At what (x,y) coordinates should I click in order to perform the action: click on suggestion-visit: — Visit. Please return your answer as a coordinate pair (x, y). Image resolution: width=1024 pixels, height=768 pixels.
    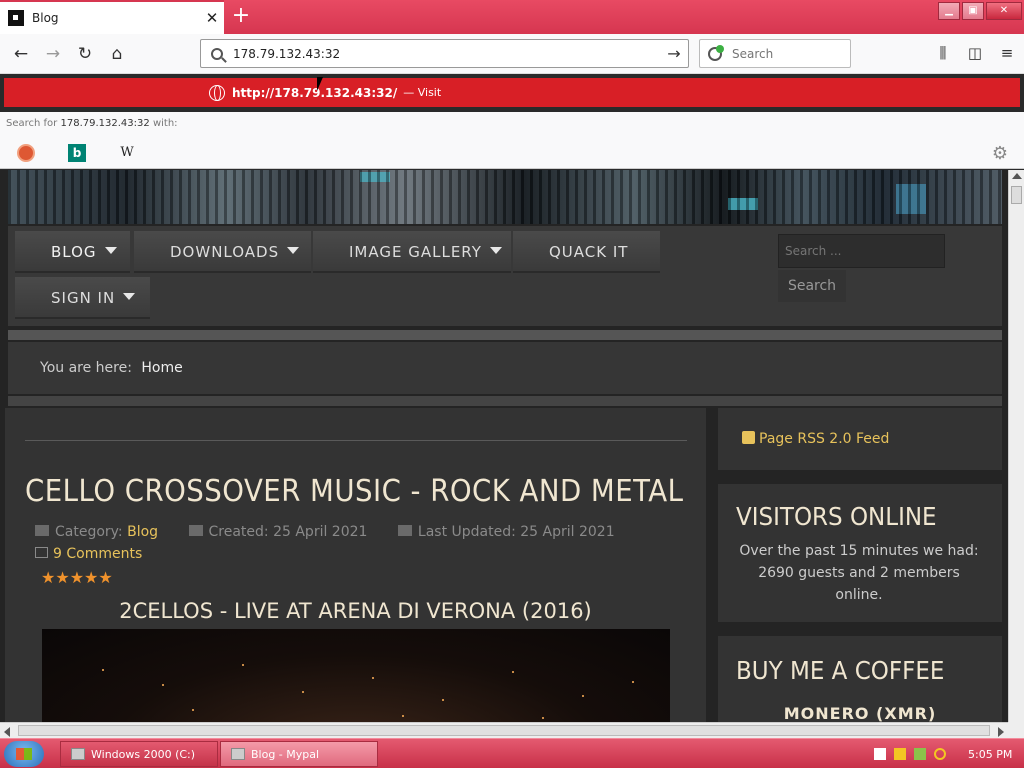
    Looking at the image, I should click on (422, 92).